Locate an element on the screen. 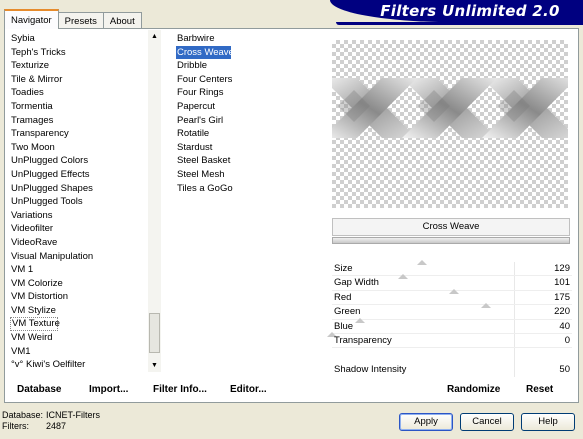 The height and width of the screenshot is (439, 583). category-item: Videofilter is located at coordinates (79, 229).